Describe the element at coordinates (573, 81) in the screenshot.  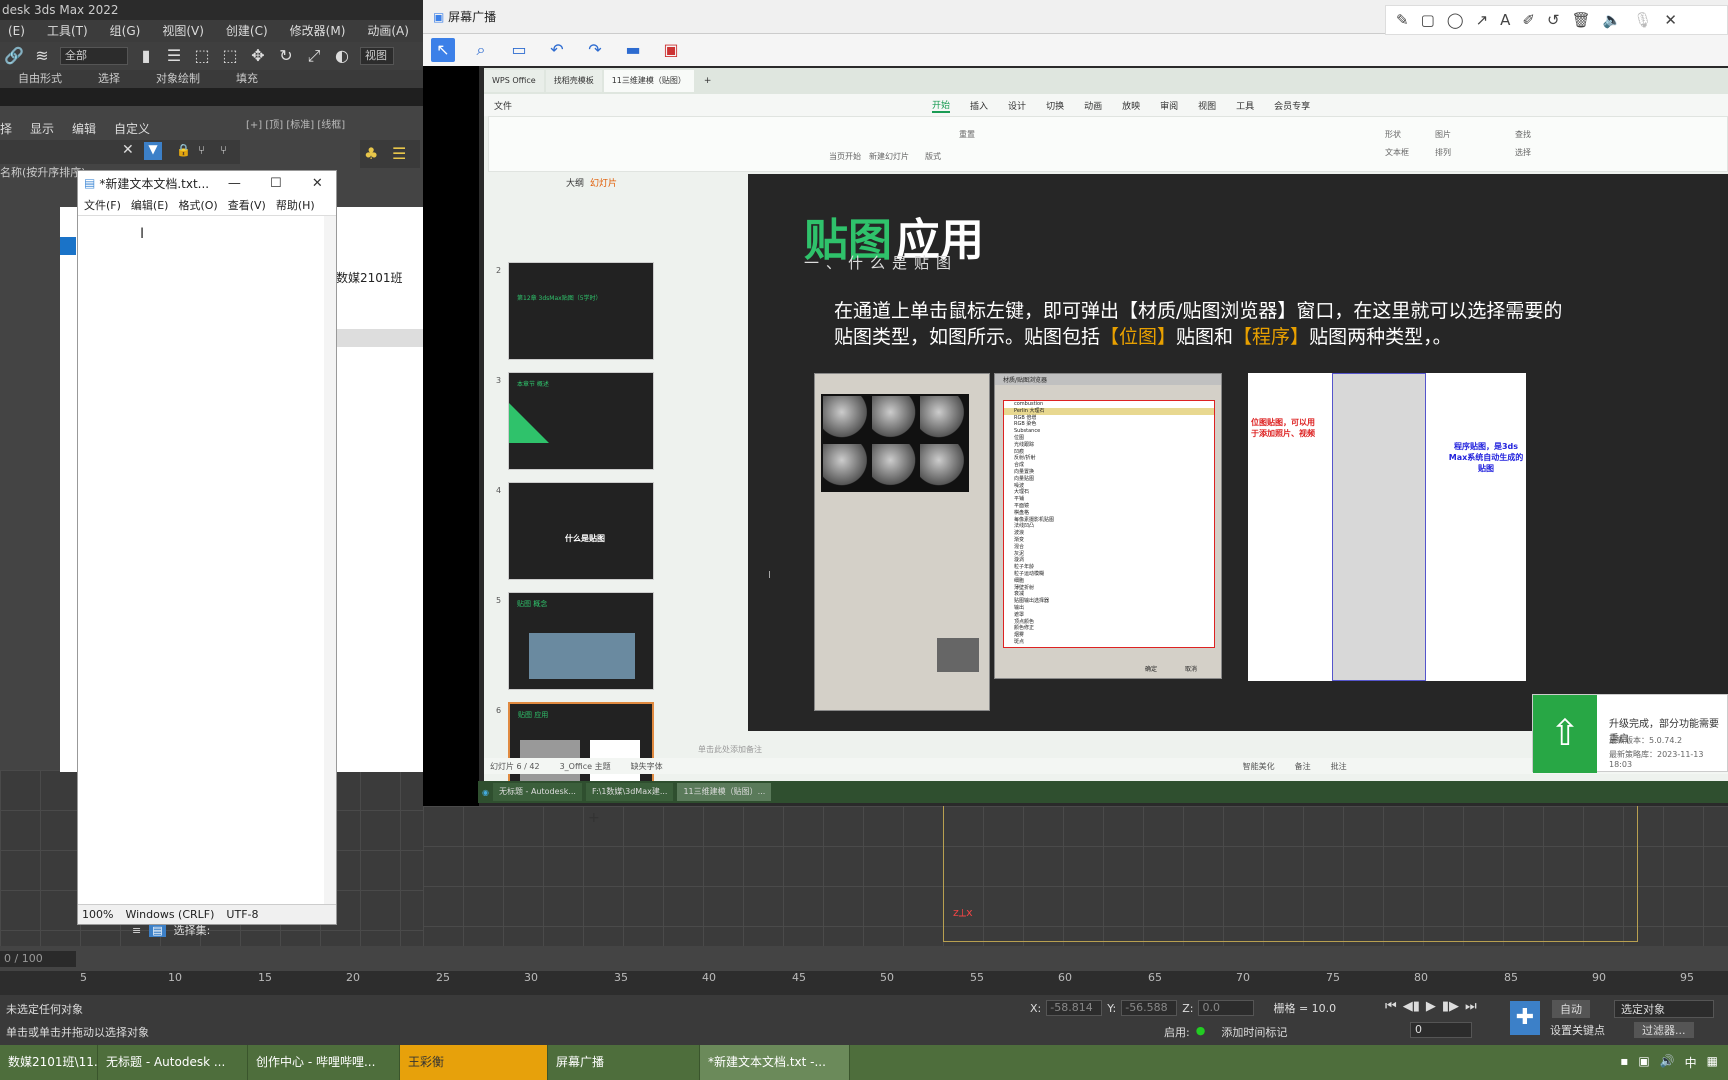
I see `tab-template: 找稻壳模板` at that location.